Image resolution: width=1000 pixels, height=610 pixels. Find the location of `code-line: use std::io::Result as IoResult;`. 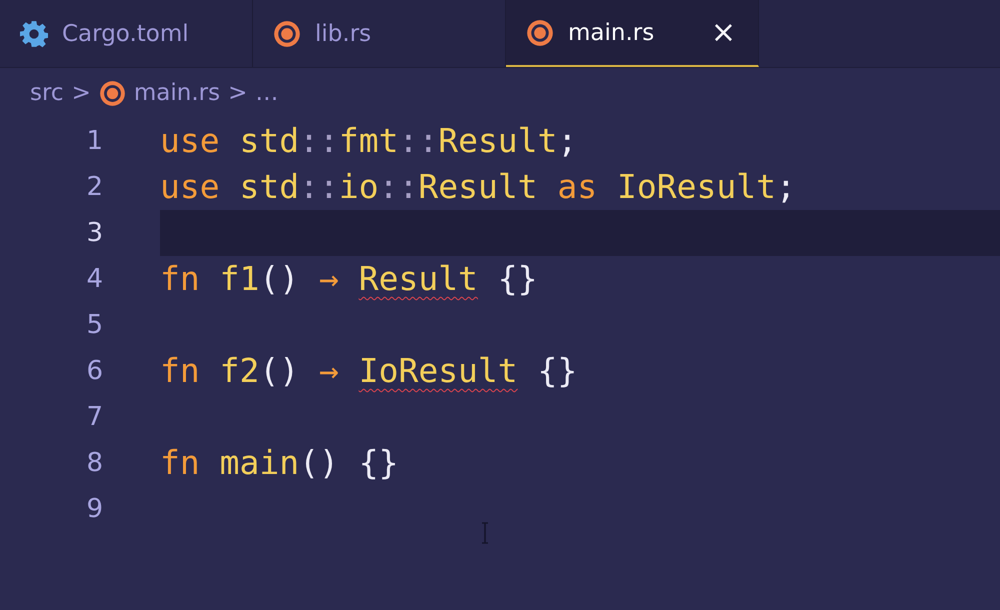

code-line: use std::io::Result as IoResult; is located at coordinates (478, 186).